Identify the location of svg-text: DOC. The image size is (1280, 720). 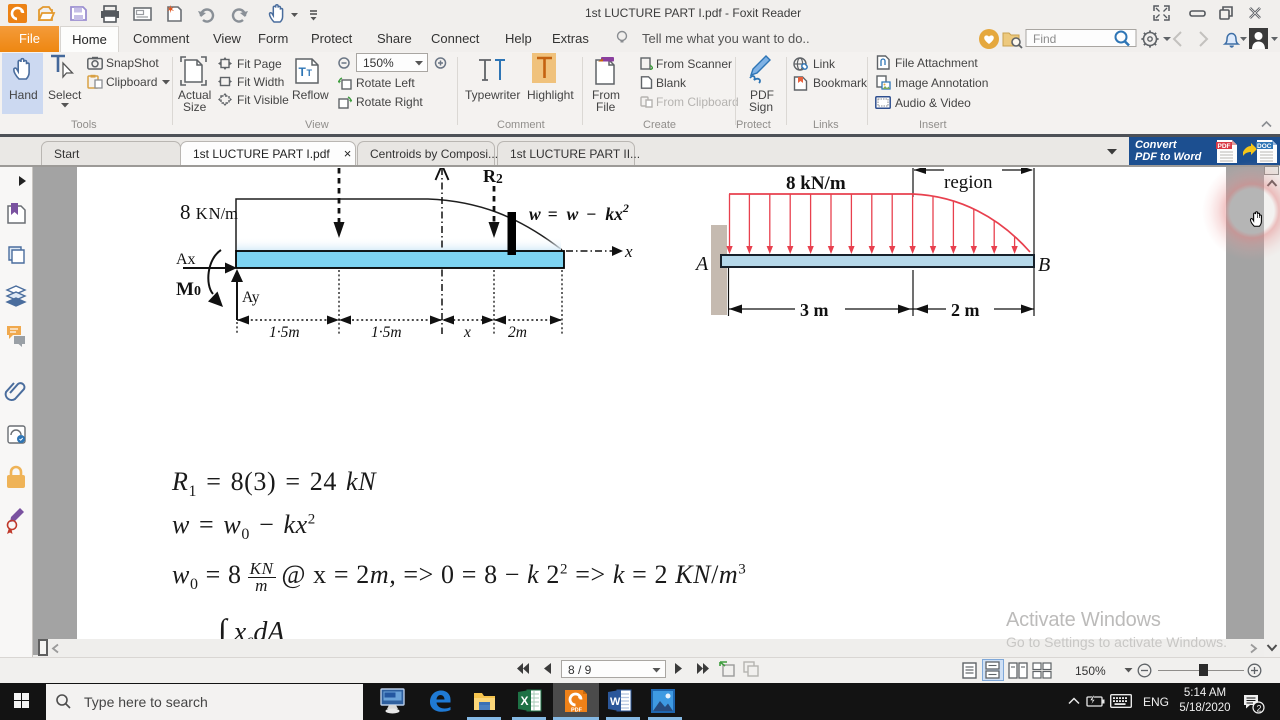
(1264, 146).